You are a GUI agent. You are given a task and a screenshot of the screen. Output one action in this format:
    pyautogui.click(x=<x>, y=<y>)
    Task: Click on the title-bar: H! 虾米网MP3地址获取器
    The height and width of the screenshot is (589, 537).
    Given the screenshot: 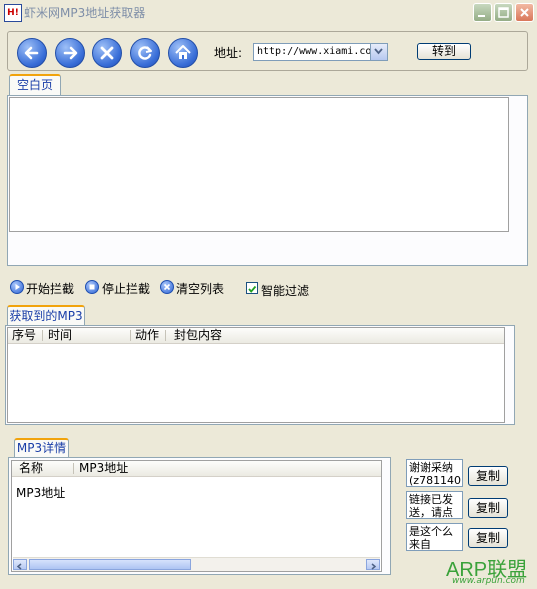 What is the action you would take?
    pyautogui.click(x=268, y=12)
    